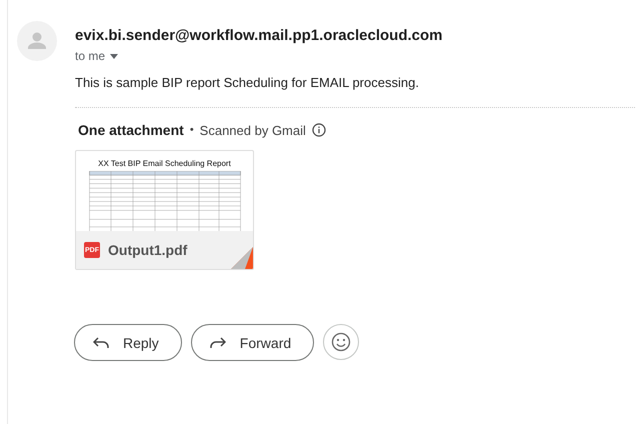 This screenshot has width=636, height=424. Describe the element at coordinates (252, 342) in the screenshot. I see `forward-button: Forward` at that location.